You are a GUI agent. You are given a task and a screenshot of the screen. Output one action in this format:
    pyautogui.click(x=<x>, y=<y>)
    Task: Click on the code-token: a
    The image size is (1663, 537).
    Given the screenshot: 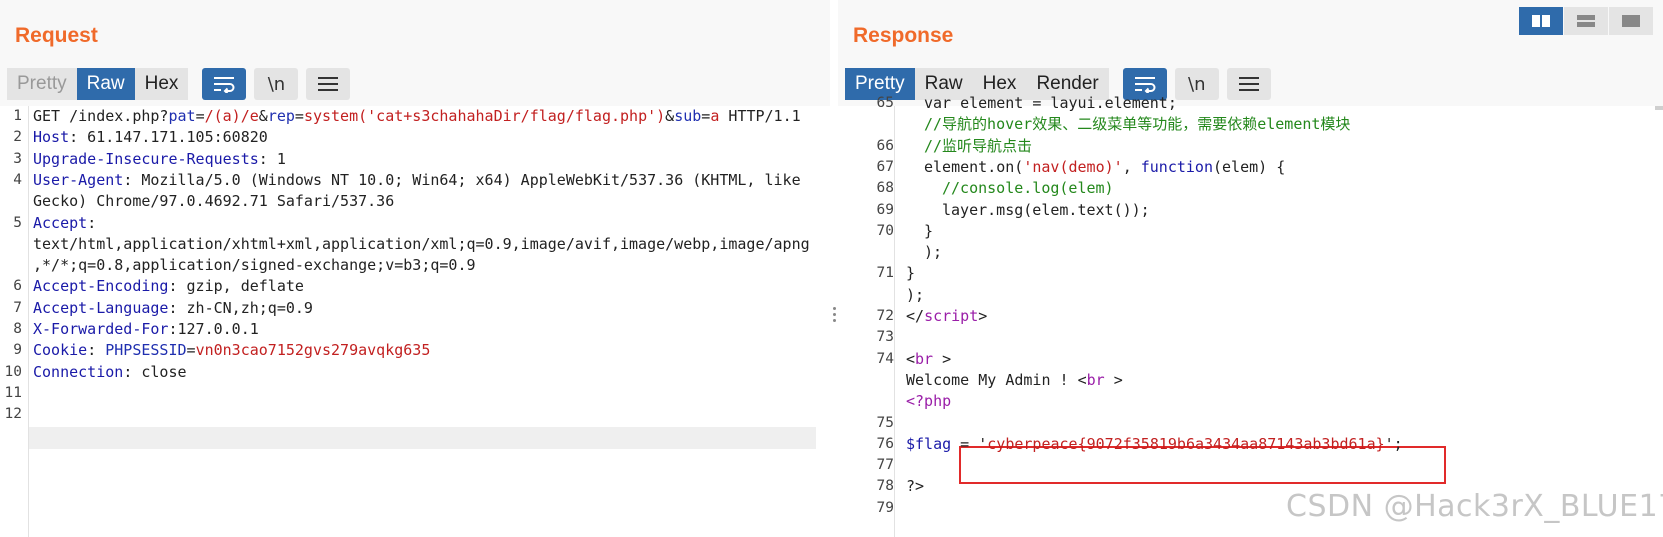 What is the action you would take?
    pyautogui.click(x=715, y=116)
    